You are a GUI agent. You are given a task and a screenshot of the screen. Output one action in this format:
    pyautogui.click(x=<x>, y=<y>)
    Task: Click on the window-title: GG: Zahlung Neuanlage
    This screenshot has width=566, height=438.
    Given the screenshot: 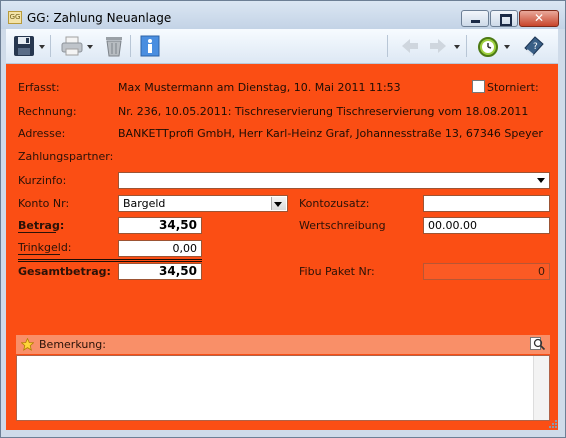 What is the action you would take?
    pyautogui.click(x=99, y=18)
    